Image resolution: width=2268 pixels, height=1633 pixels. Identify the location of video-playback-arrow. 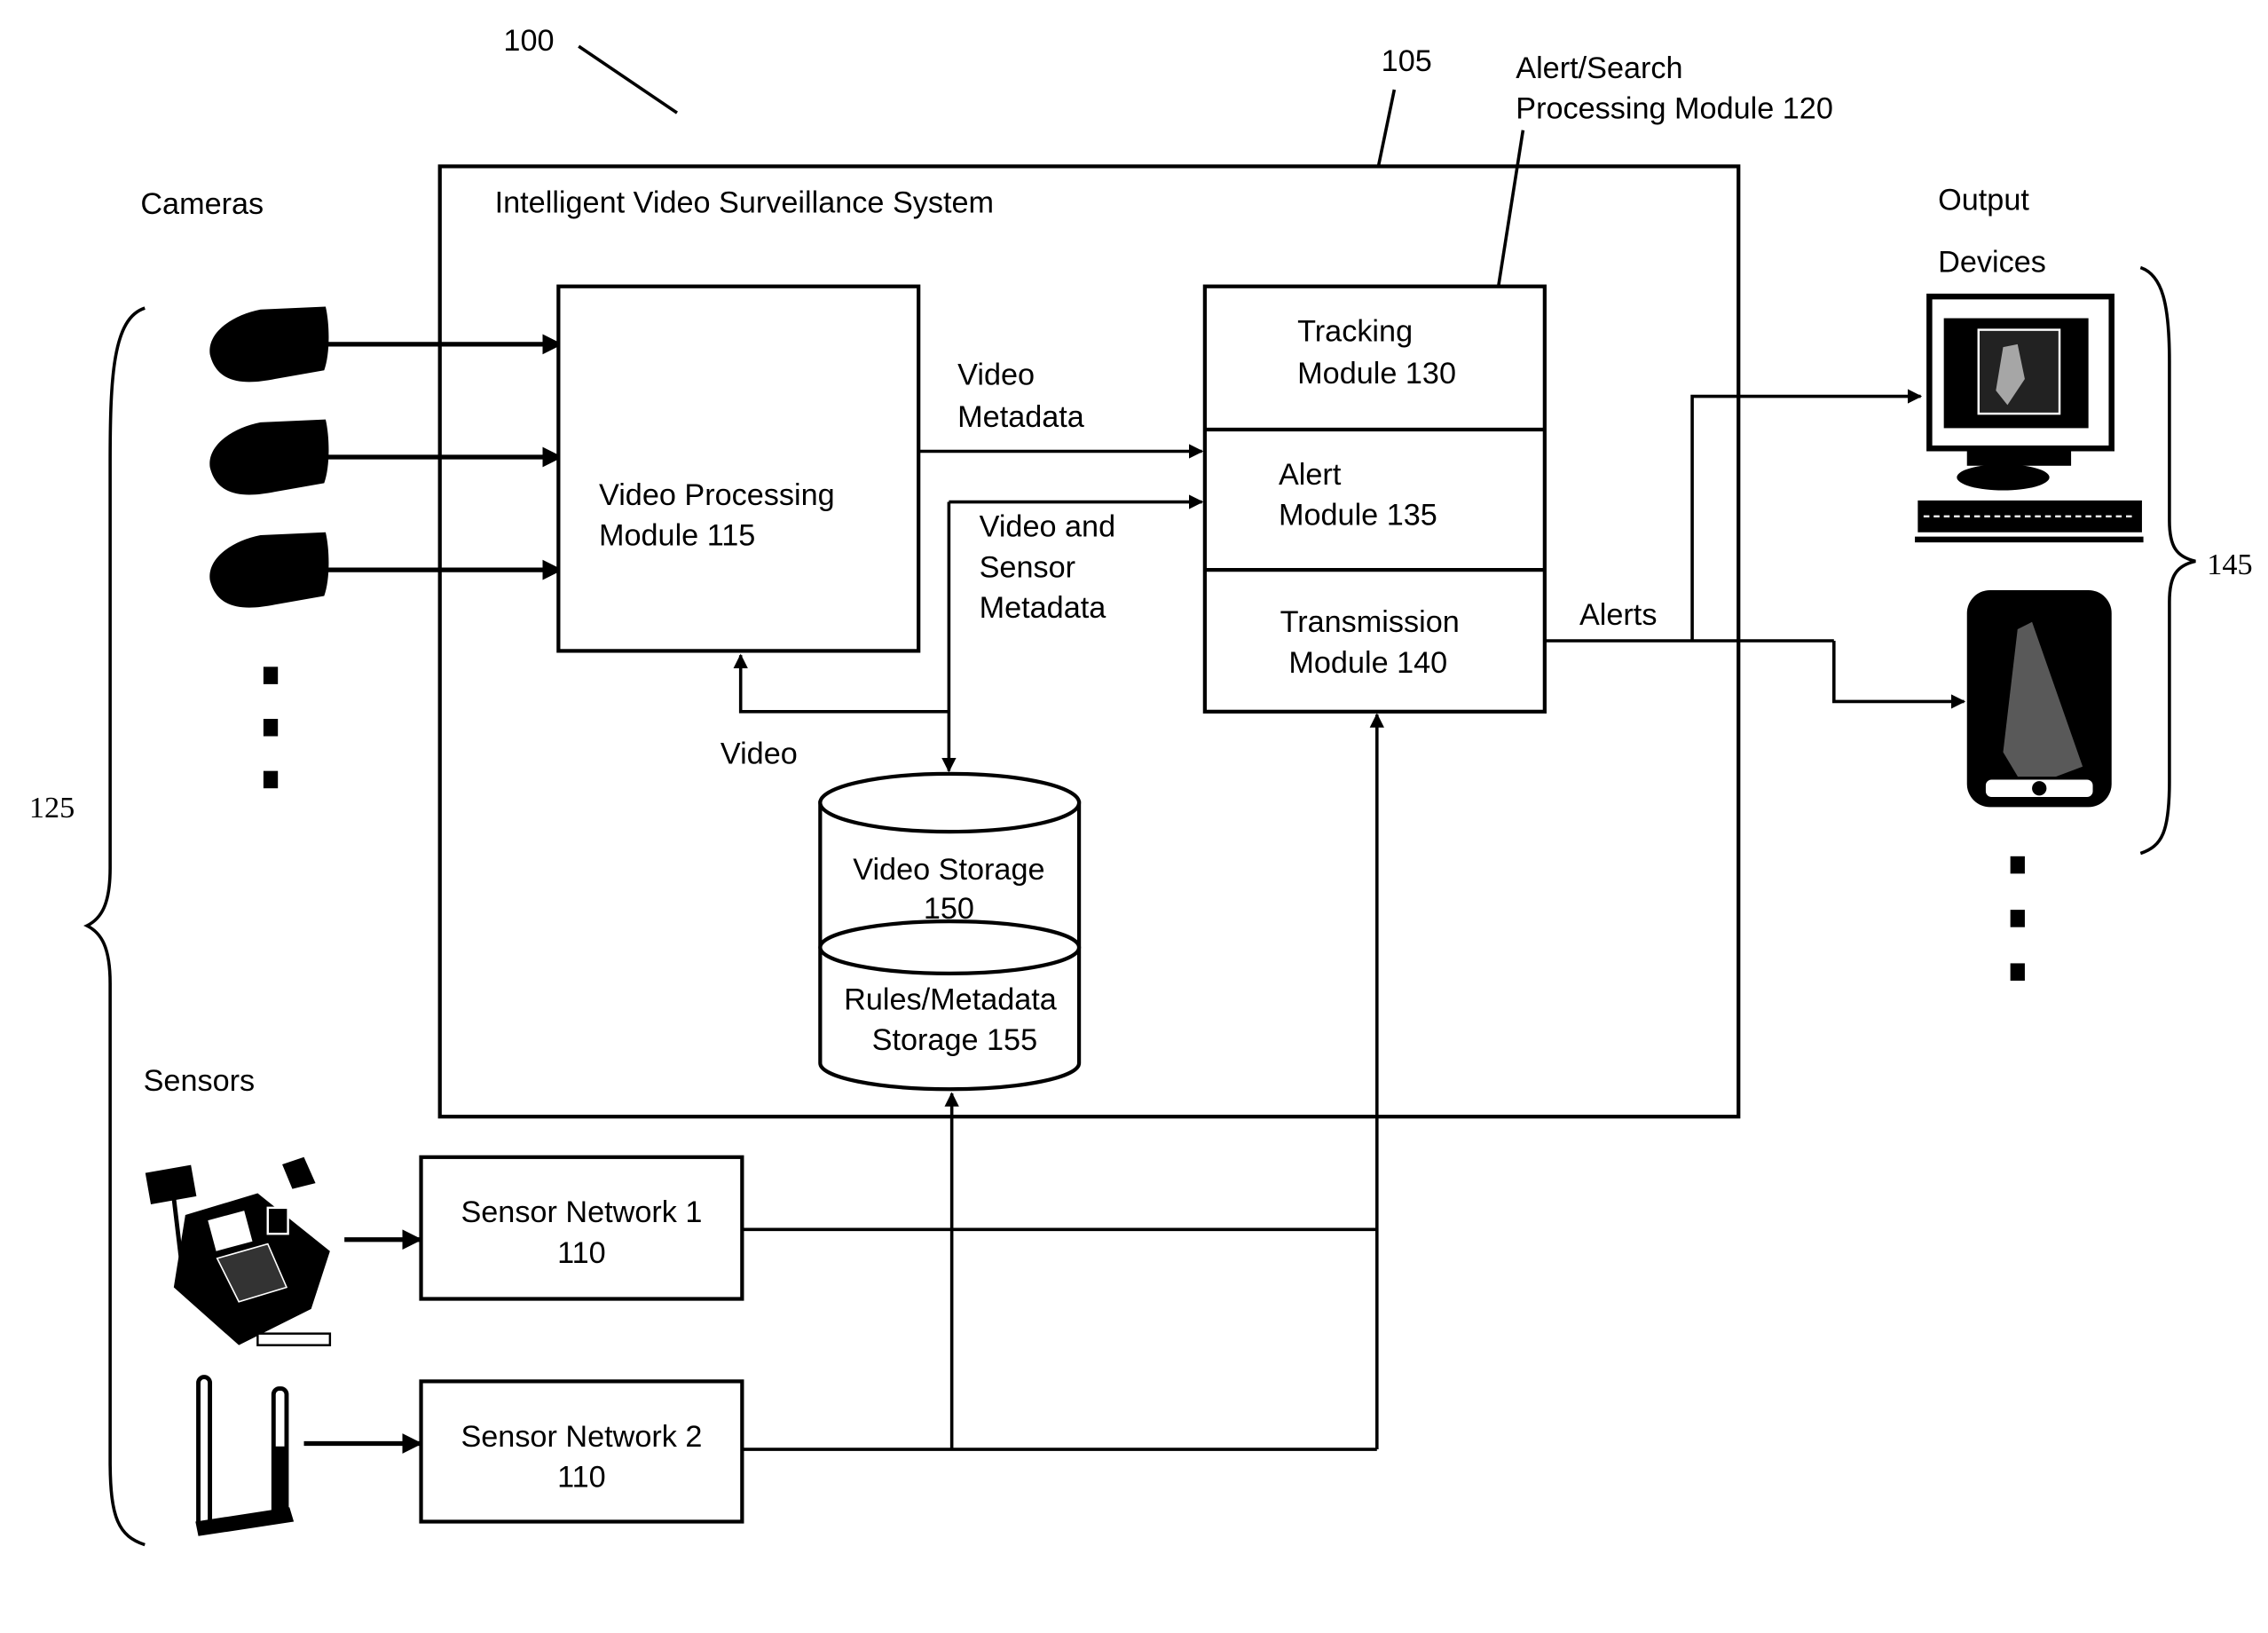
(841, 683).